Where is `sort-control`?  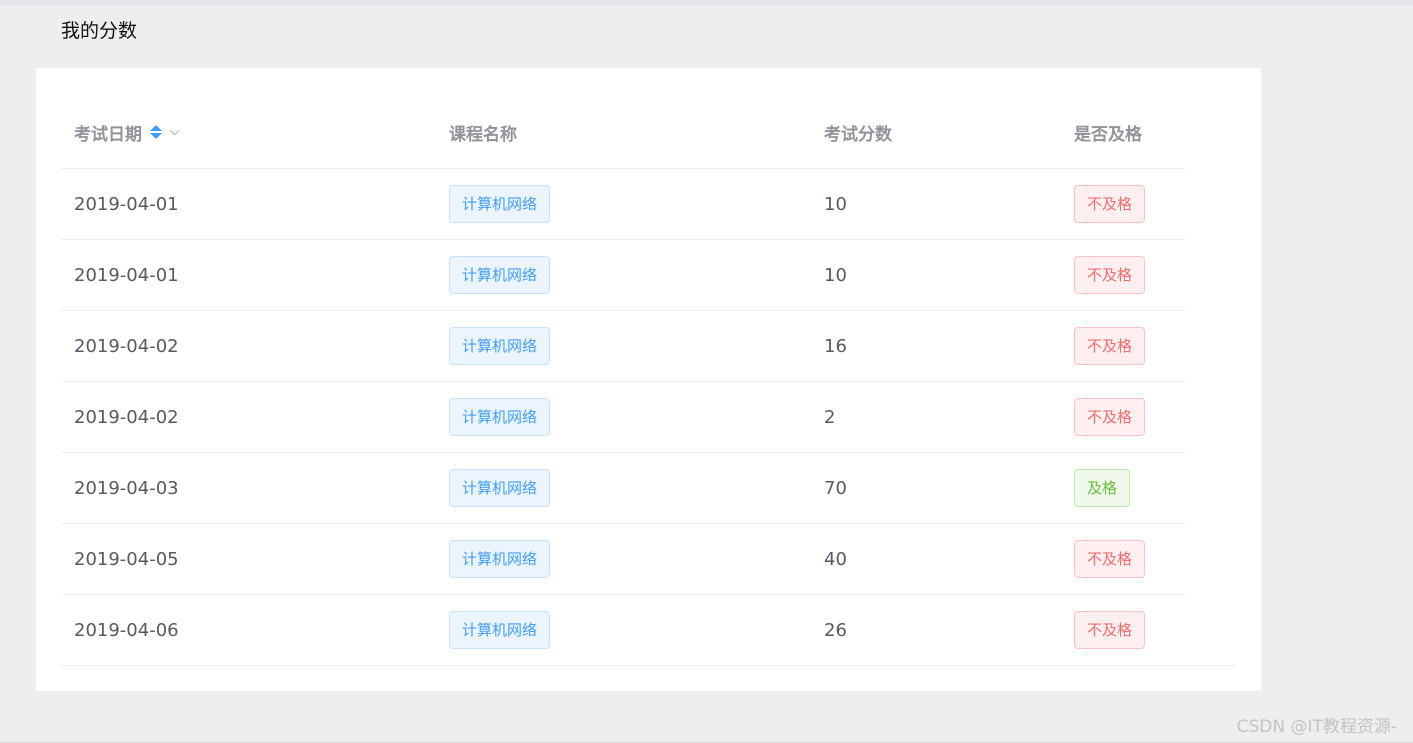 sort-control is located at coordinates (165, 132).